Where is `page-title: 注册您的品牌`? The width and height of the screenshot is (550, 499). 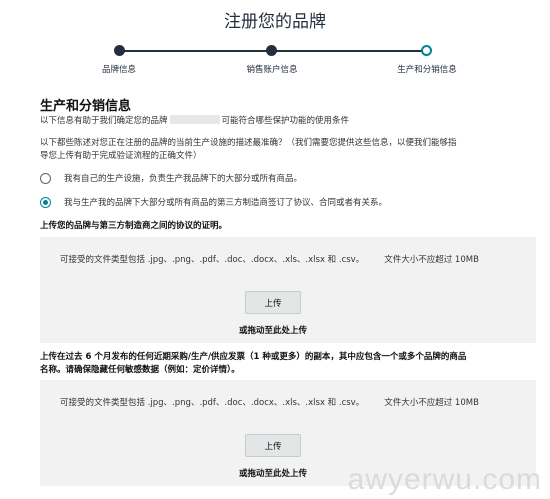
page-title: 注册您的品牌 is located at coordinates (275, 22).